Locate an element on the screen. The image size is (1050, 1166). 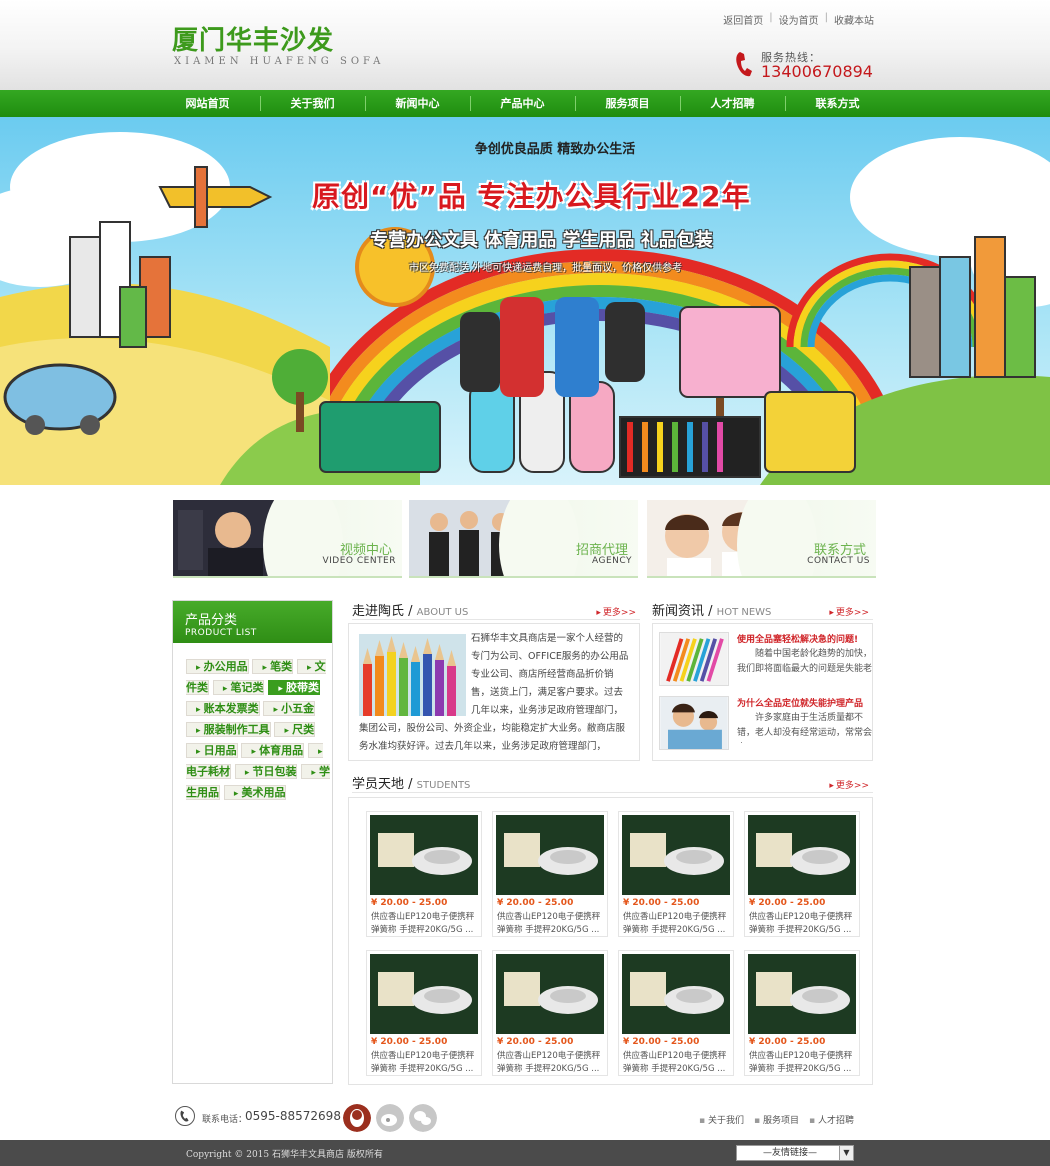
bottom-links: 关于我们 服务项目 人才招聘 is located at coordinates (776, 1119).